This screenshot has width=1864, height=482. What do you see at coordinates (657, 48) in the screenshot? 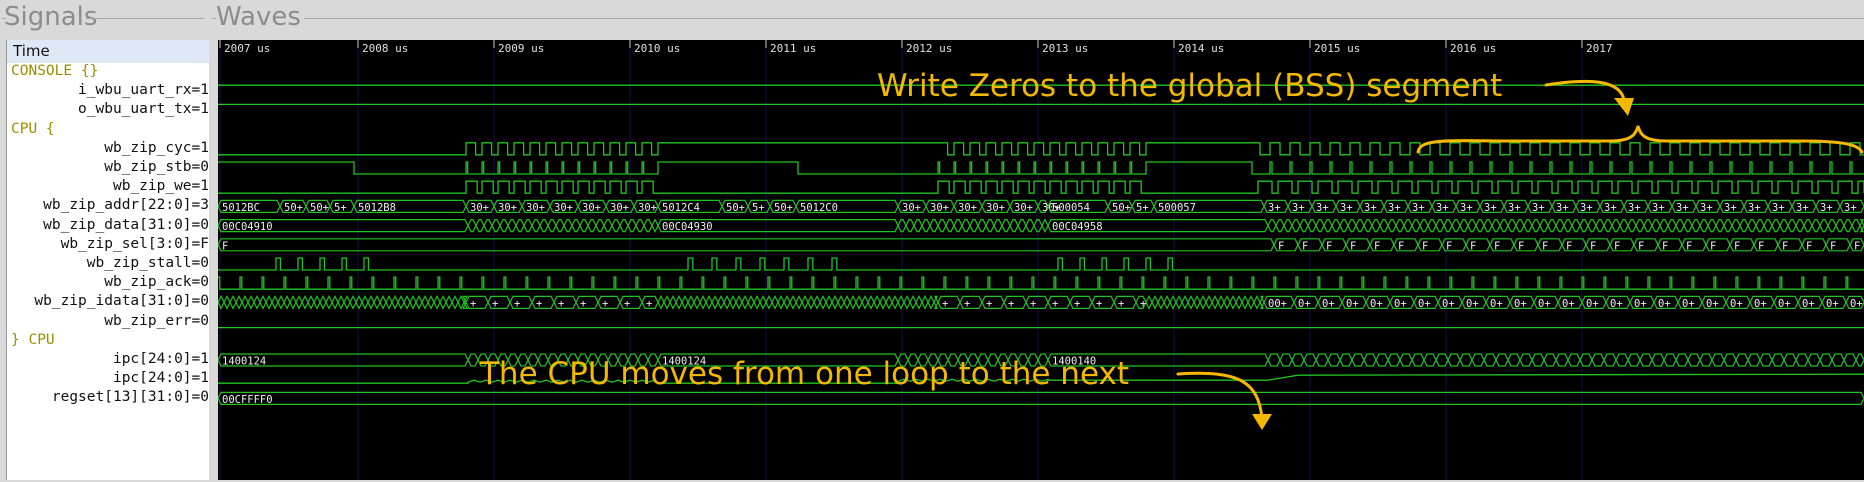
I see `time-tick-label: 2010 us` at bounding box center [657, 48].